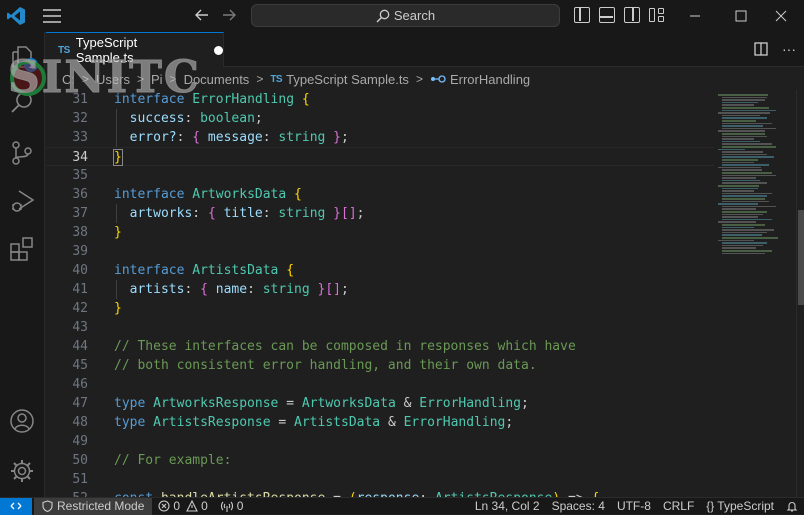 The width and height of the screenshot is (804, 515). I want to click on notifications, so click(792, 506).